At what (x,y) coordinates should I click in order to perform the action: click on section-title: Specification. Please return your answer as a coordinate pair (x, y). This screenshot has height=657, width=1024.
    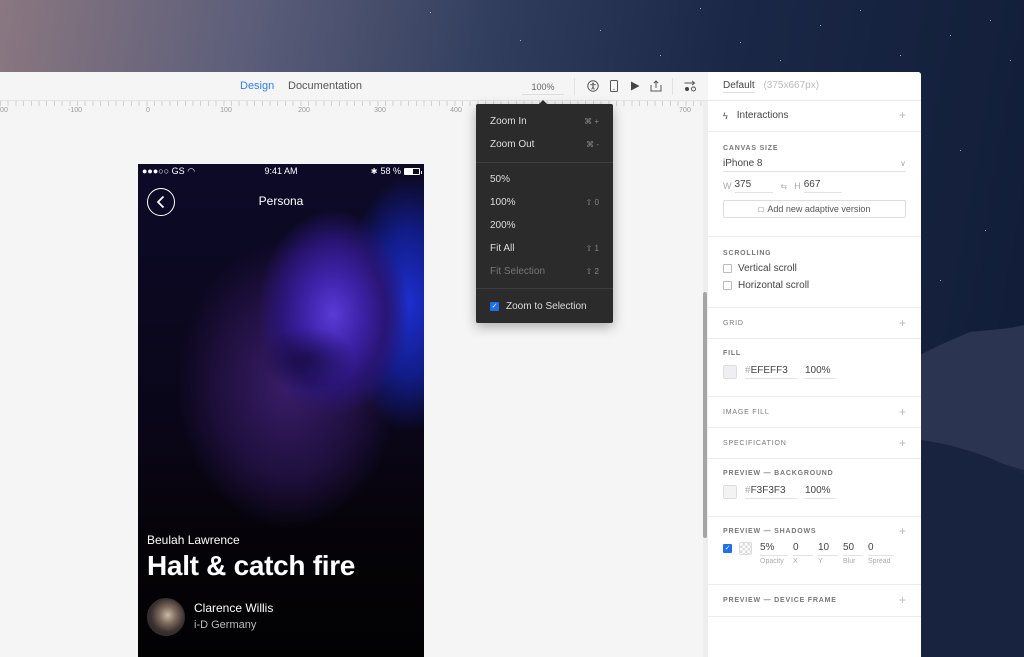
    Looking at the image, I should click on (755, 443).